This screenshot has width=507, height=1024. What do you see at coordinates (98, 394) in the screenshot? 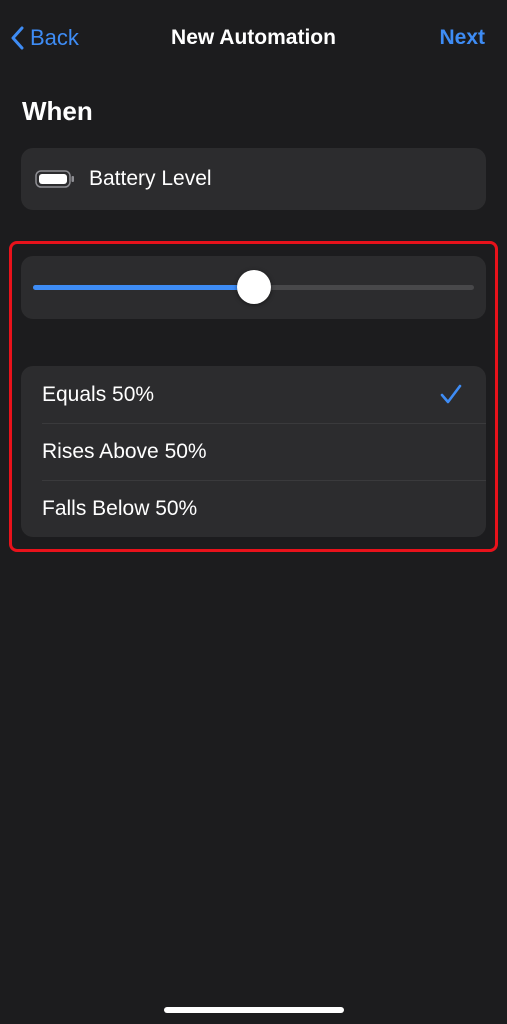
I see `option-label: Equals 50%` at bounding box center [98, 394].